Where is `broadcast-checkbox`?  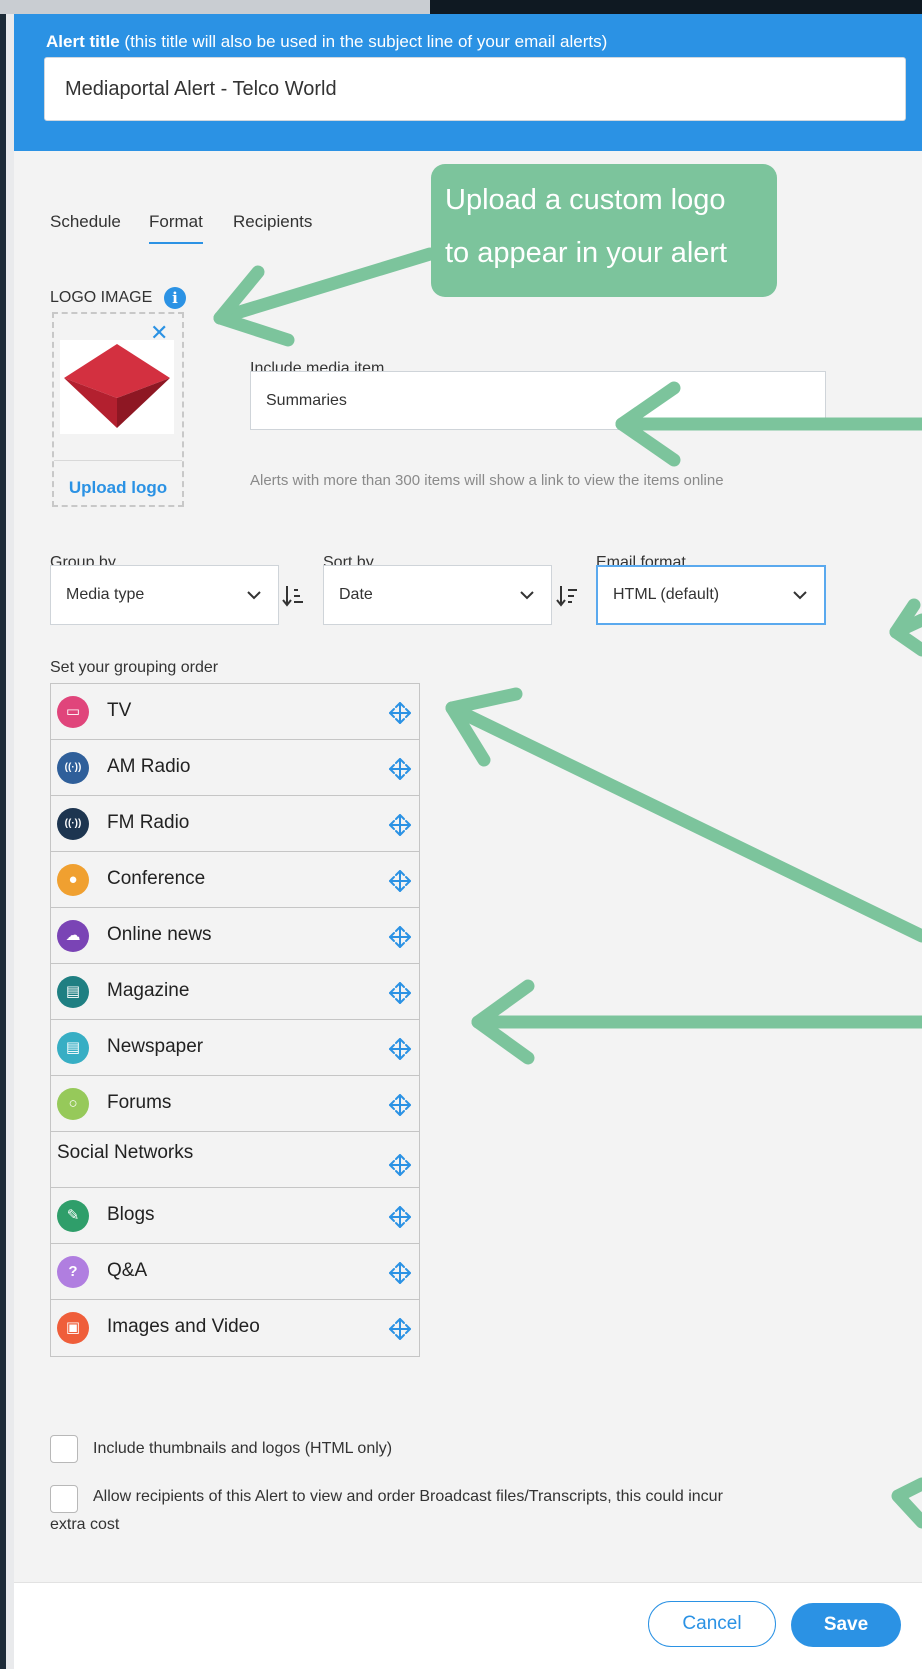
broadcast-checkbox is located at coordinates (64, 1499).